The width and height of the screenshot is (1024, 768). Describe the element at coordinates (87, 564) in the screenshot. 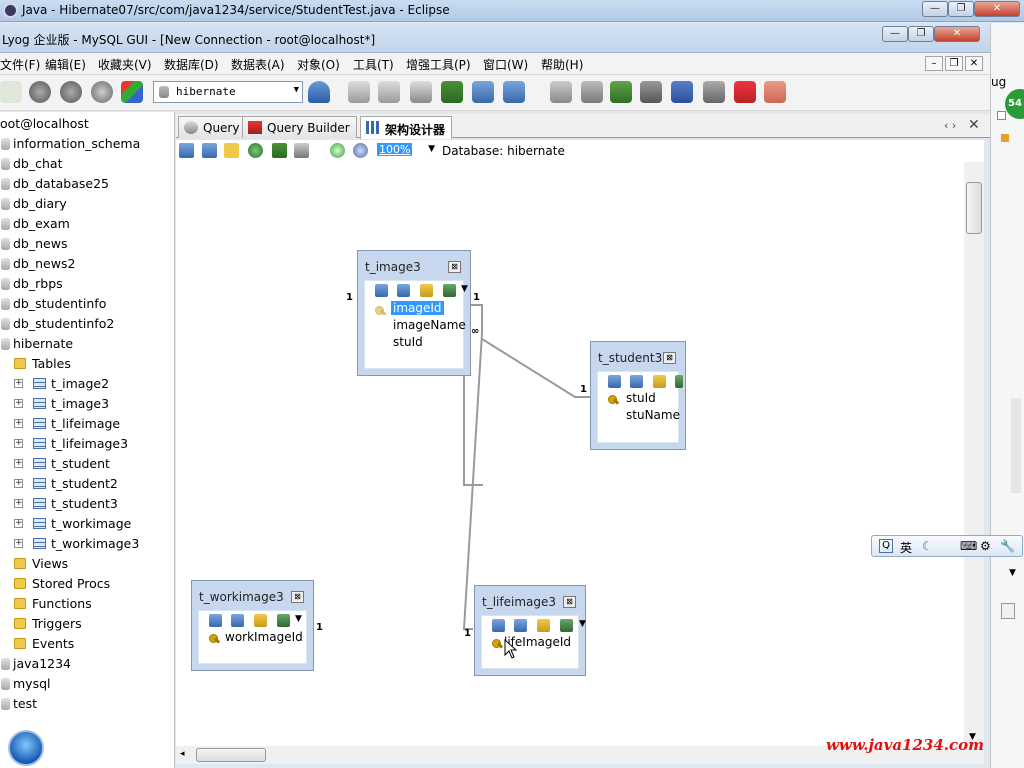

I see `tree-folder: Views` at that location.